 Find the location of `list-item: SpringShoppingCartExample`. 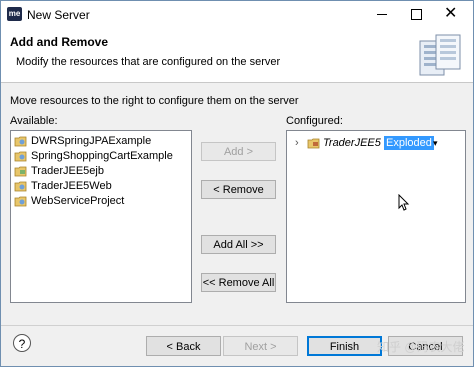

list-item: SpringShoppingCartExample is located at coordinates (93, 156).